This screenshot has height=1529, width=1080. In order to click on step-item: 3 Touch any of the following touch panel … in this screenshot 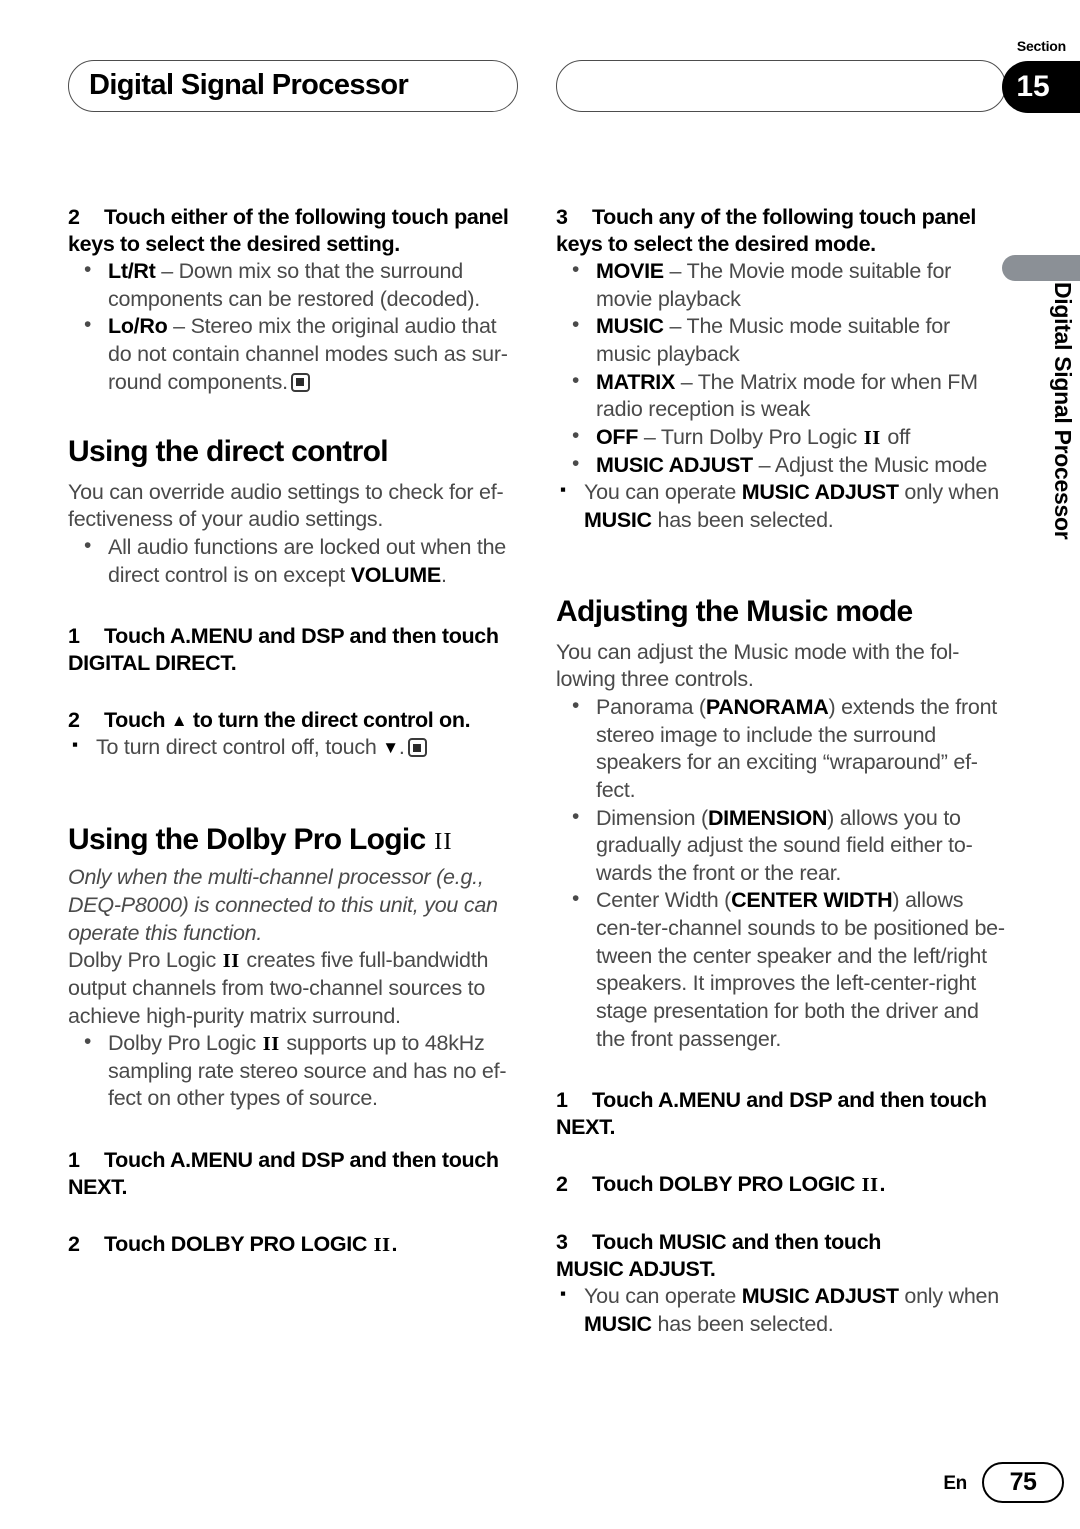, I will do `click(781, 231)`.